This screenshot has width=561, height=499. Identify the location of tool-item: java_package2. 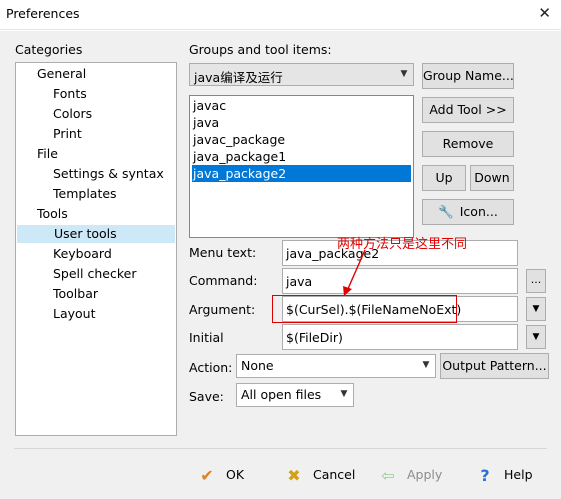
(301, 173).